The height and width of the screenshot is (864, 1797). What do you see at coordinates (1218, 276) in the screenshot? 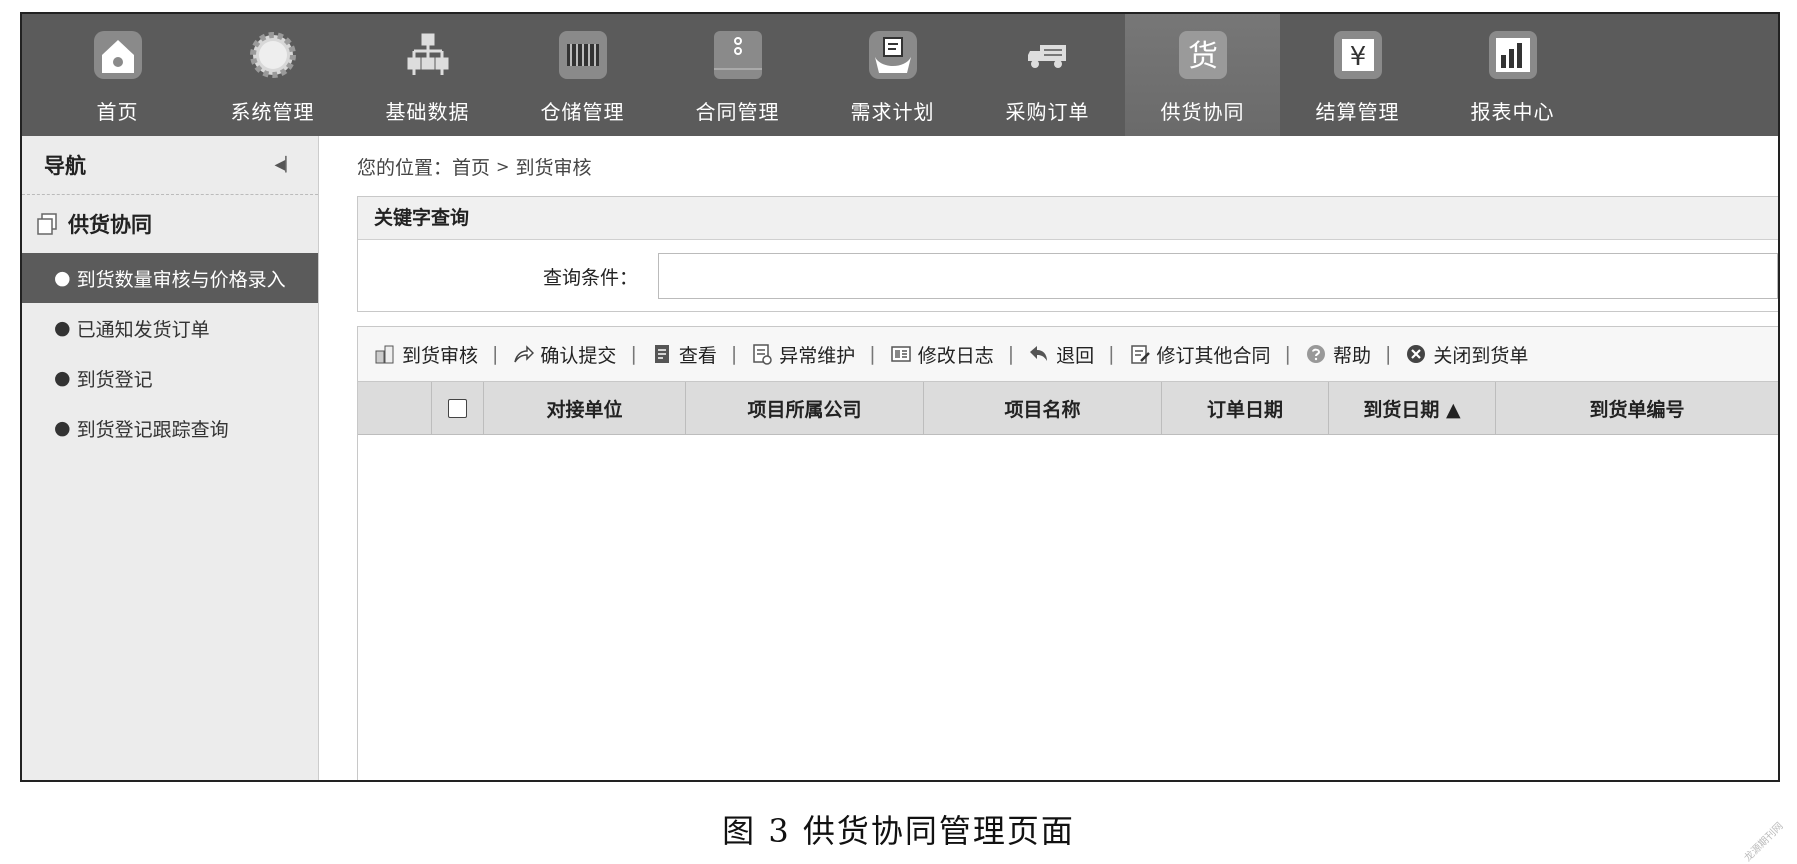
I see `query-condition-input` at bounding box center [1218, 276].